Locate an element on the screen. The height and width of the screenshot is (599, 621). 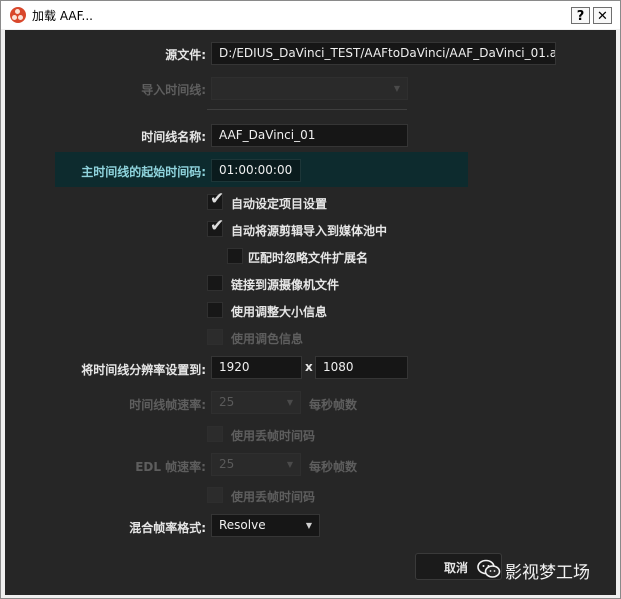
checkbox-label: 使用调整大小信息 is located at coordinates (279, 312).